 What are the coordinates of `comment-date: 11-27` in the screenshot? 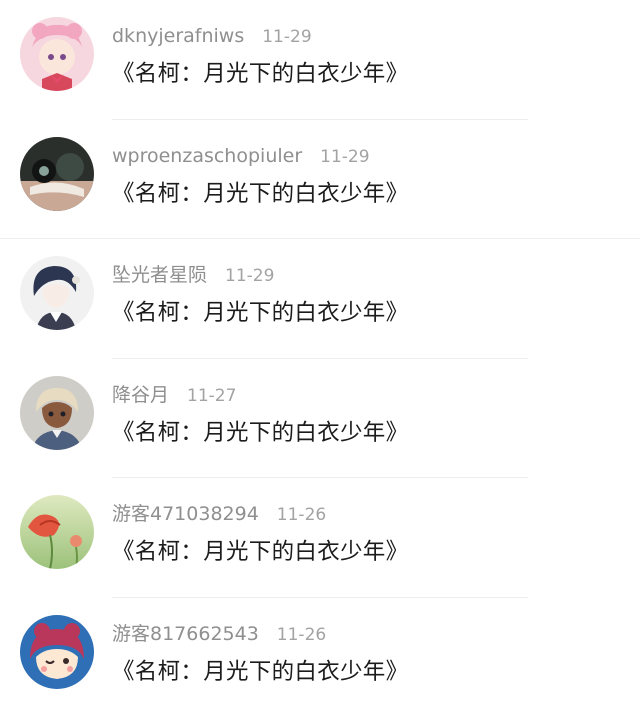 It's located at (211, 396).